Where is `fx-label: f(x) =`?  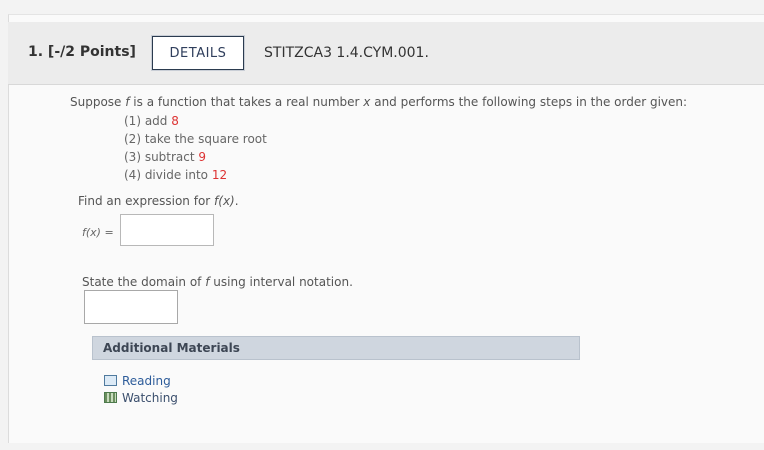
fx-label: f(x) = is located at coordinates (98, 232).